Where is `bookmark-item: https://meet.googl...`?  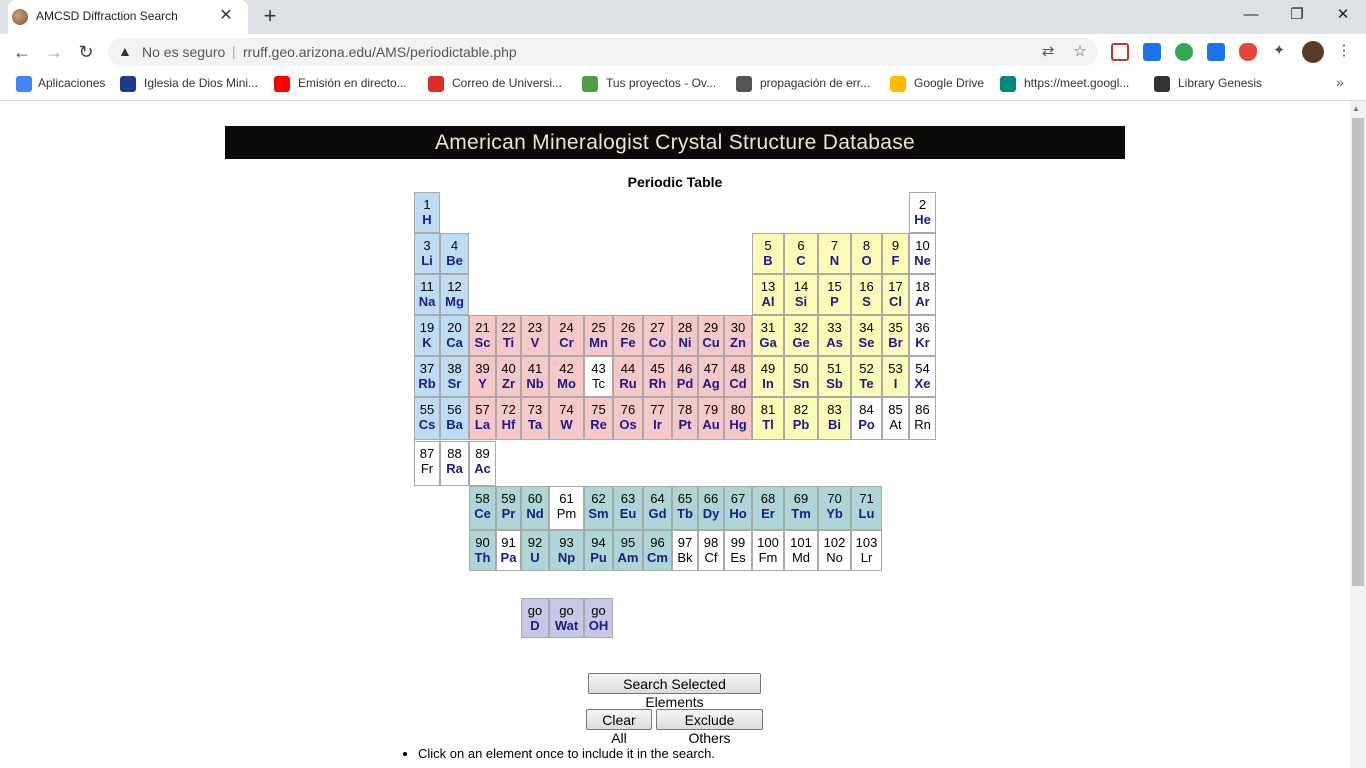
bookmark-item: https://meet.googl... is located at coordinates (1076, 83).